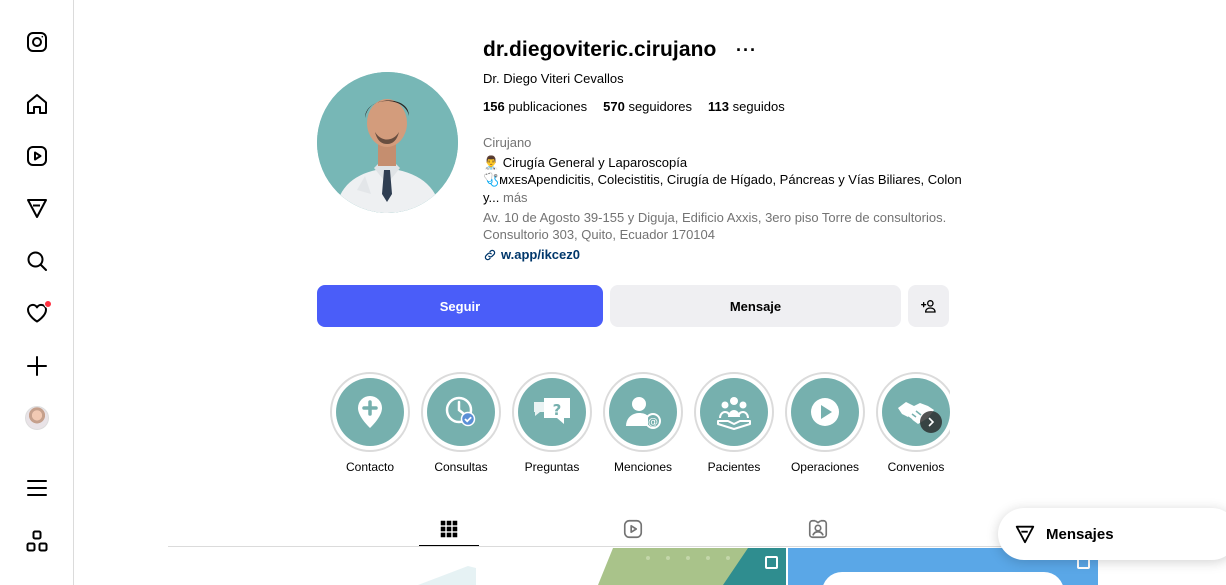 The height and width of the screenshot is (585, 1226). What do you see at coordinates (540, 254) in the screenshot?
I see `profile-link-text: w.app/ikcez0` at bounding box center [540, 254].